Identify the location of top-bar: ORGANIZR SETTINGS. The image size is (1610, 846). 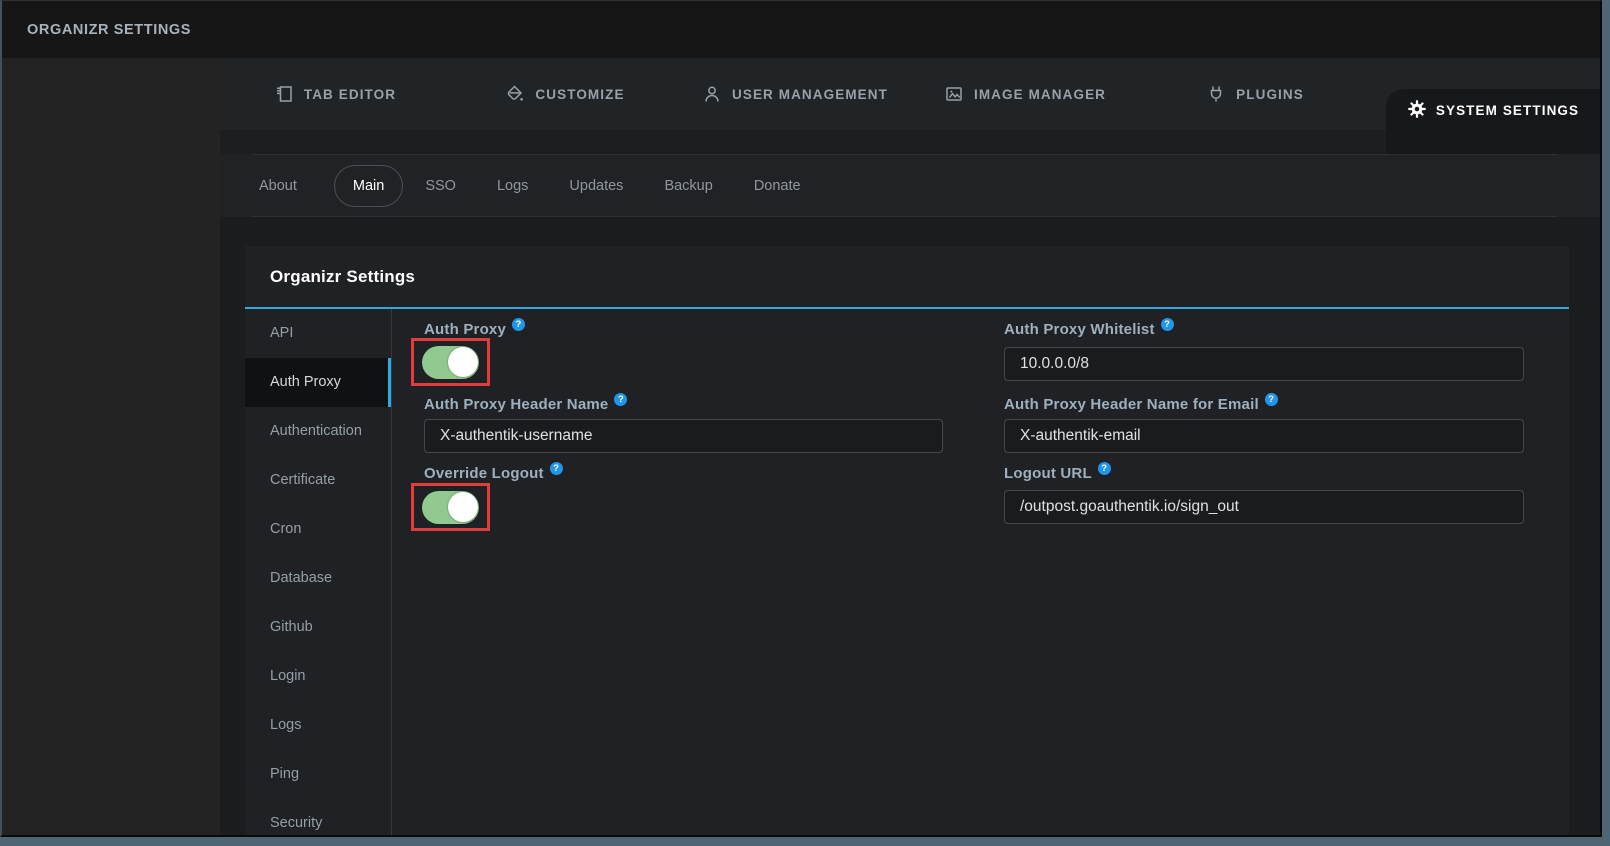
(801, 29).